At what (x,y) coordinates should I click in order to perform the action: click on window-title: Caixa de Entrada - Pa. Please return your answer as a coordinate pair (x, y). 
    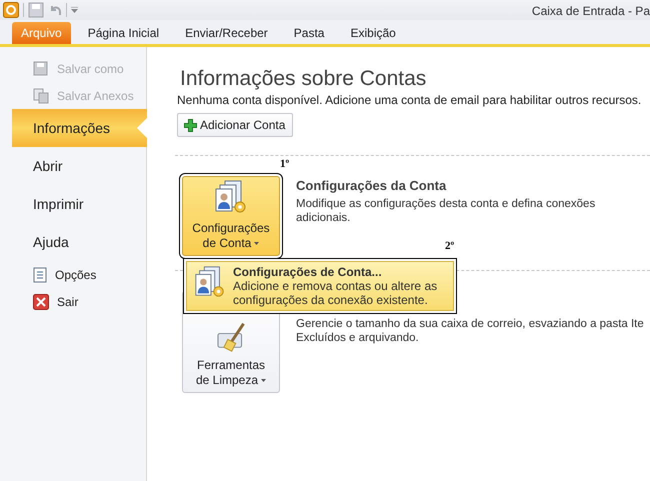
    Looking at the image, I should click on (591, 11).